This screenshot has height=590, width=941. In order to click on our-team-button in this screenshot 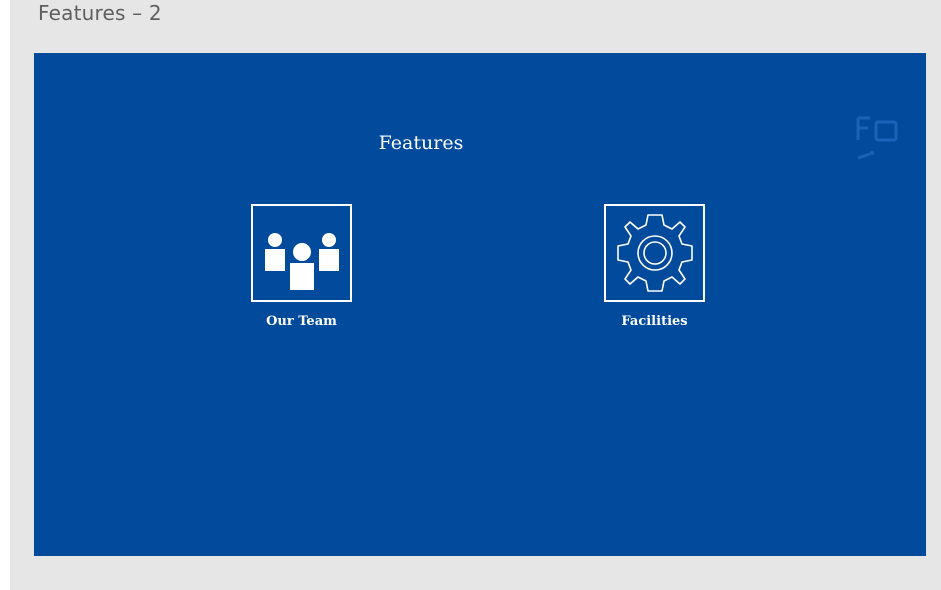, I will do `click(301, 253)`.